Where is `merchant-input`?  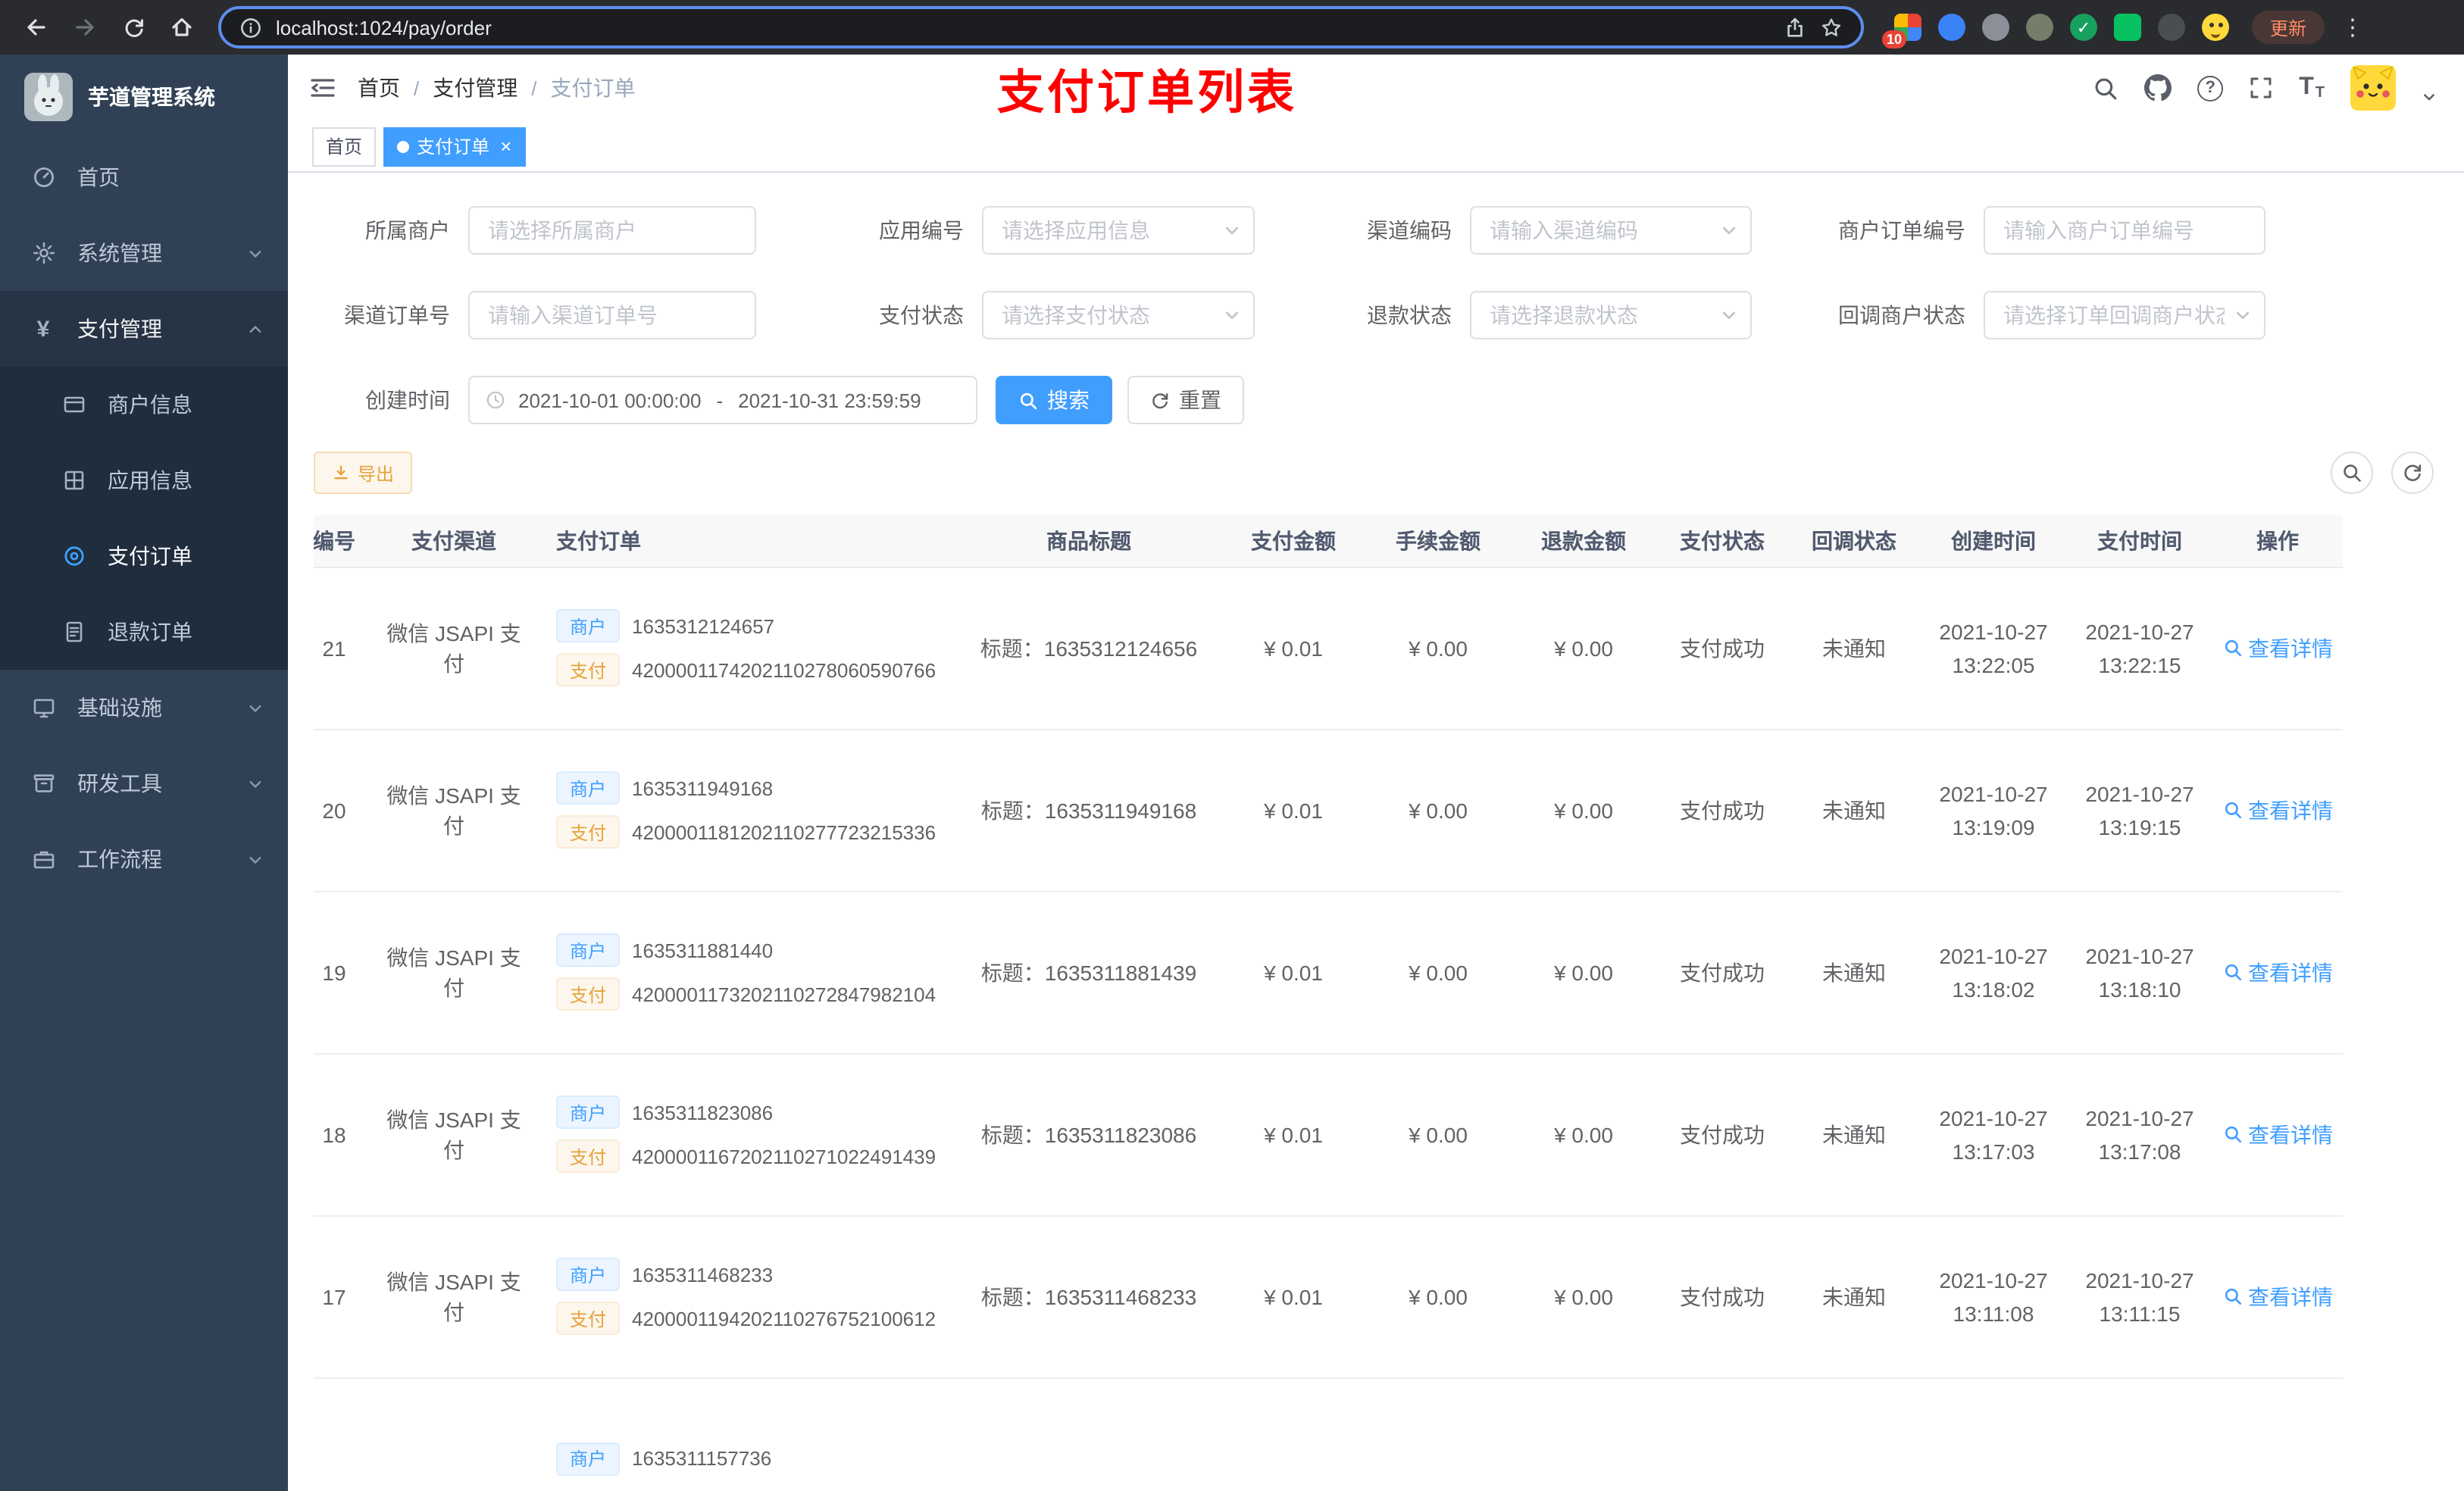 merchant-input is located at coordinates (612, 230).